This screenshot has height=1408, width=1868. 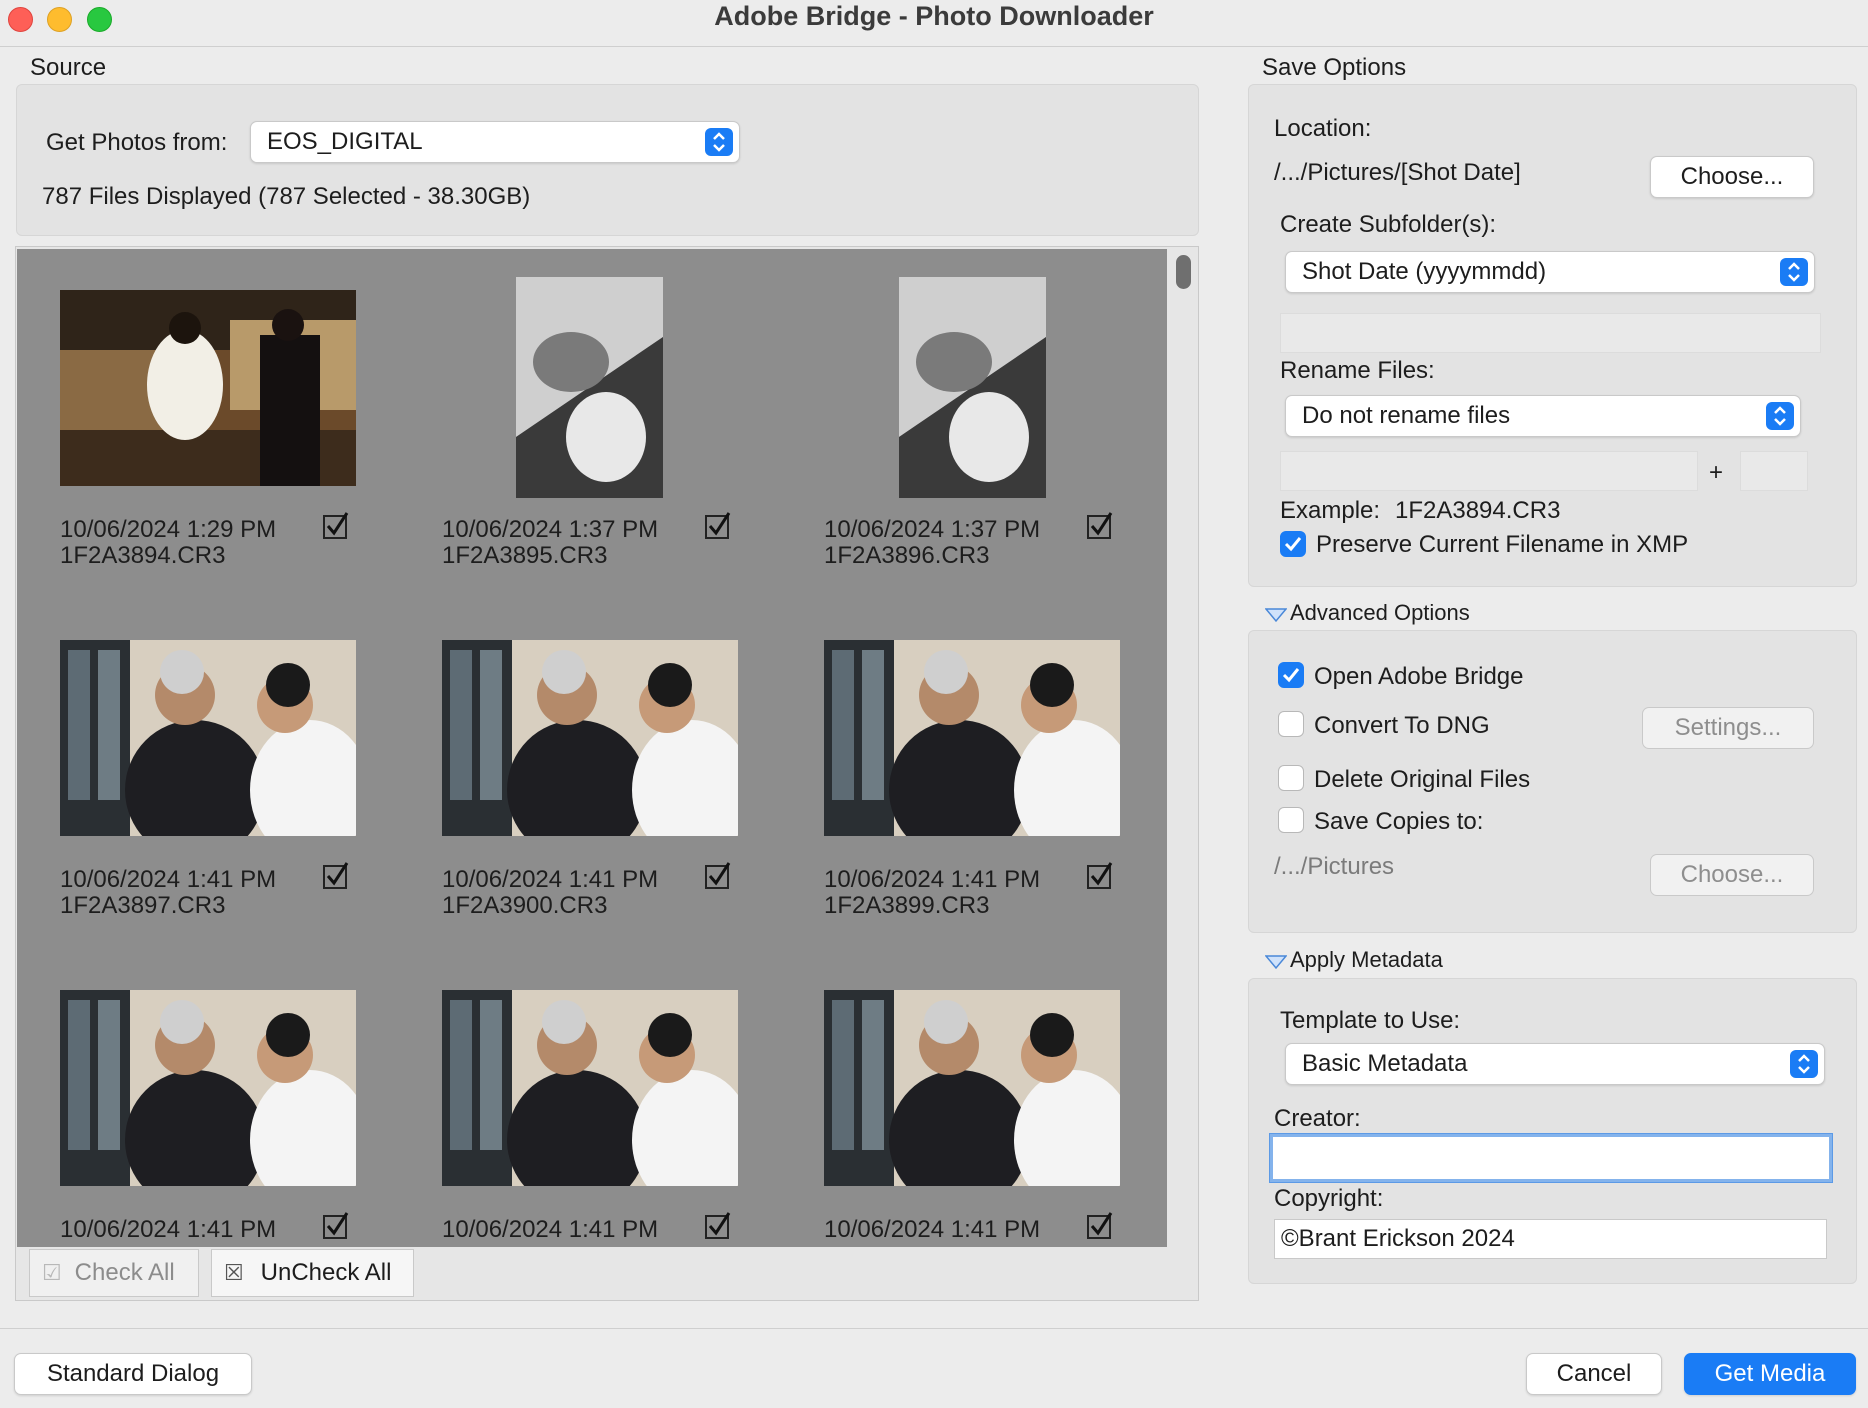 What do you see at coordinates (1774, 471) in the screenshot?
I see `rename-number-field` at bounding box center [1774, 471].